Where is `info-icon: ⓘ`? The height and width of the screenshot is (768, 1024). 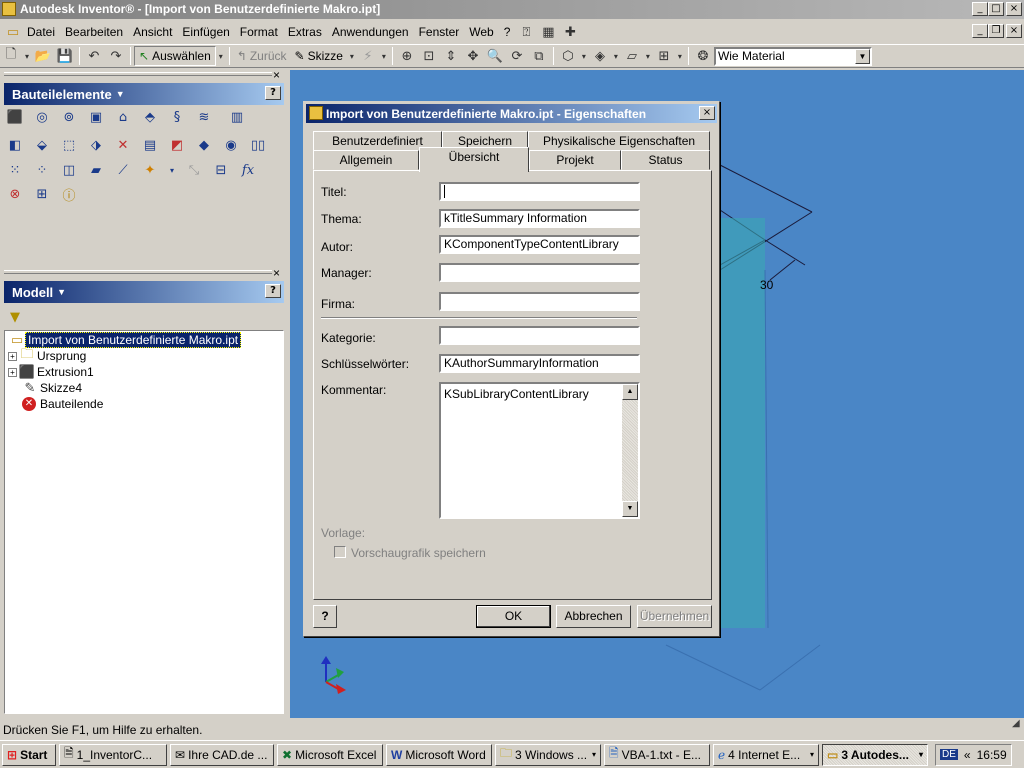
info-icon: ⓘ is located at coordinates (69, 194).